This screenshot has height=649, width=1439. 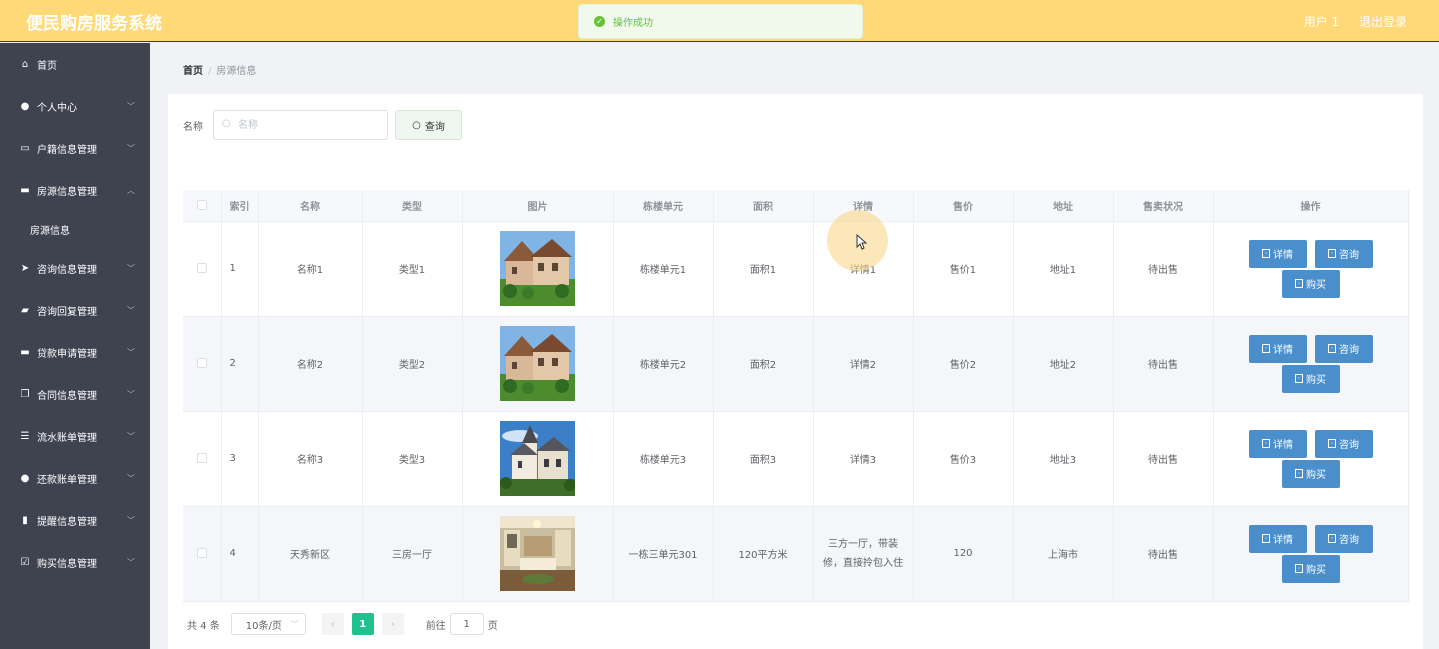 What do you see at coordinates (75, 148) in the screenshot?
I see `sidebar-item-household: ▭ 户籍信息管理 ﹀` at bounding box center [75, 148].